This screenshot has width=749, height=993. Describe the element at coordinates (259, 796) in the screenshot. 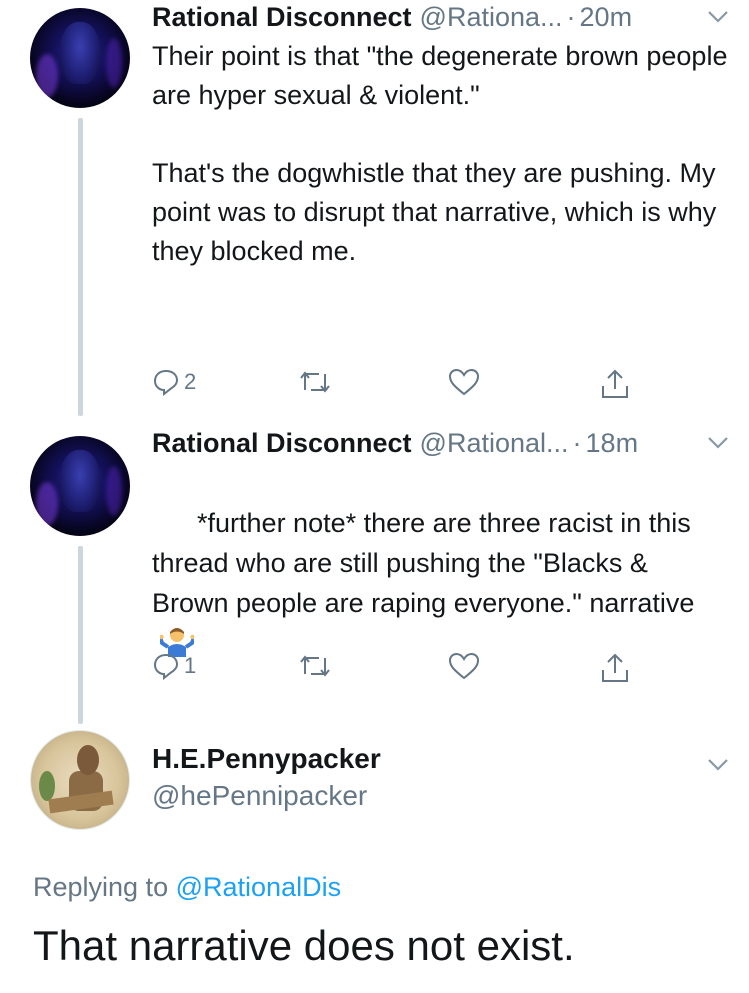

I see `author-handle: @hePennipacker` at that location.